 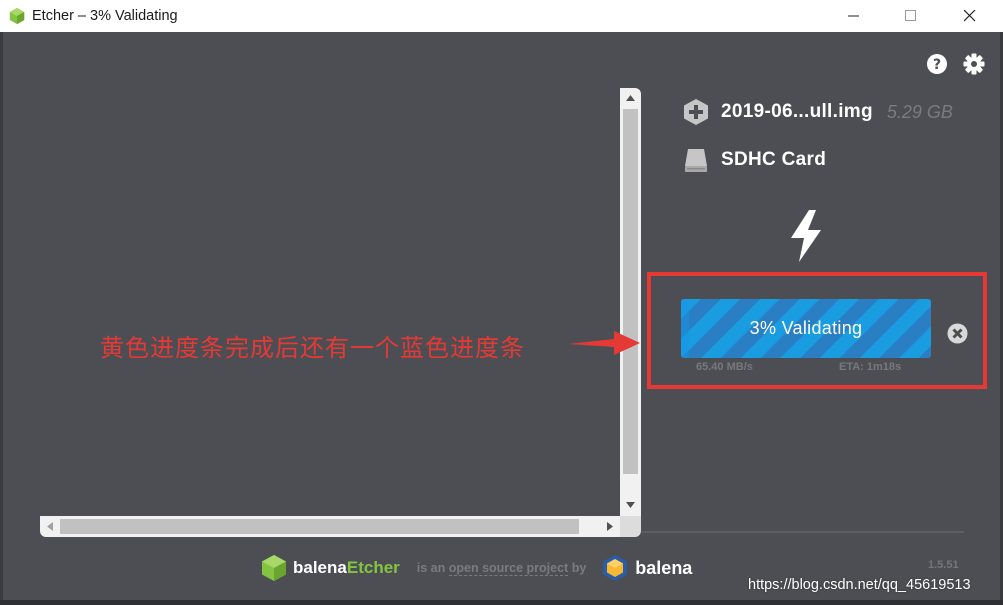 What do you see at coordinates (630, 98) in the screenshot?
I see `scroll-up-icon` at bounding box center [630, 98].